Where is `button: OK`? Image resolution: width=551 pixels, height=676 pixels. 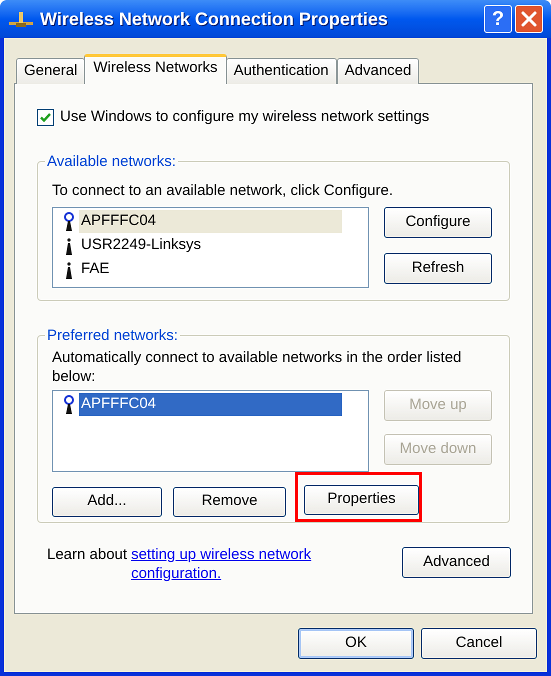 button: OK is located at coordinates (356, 643).